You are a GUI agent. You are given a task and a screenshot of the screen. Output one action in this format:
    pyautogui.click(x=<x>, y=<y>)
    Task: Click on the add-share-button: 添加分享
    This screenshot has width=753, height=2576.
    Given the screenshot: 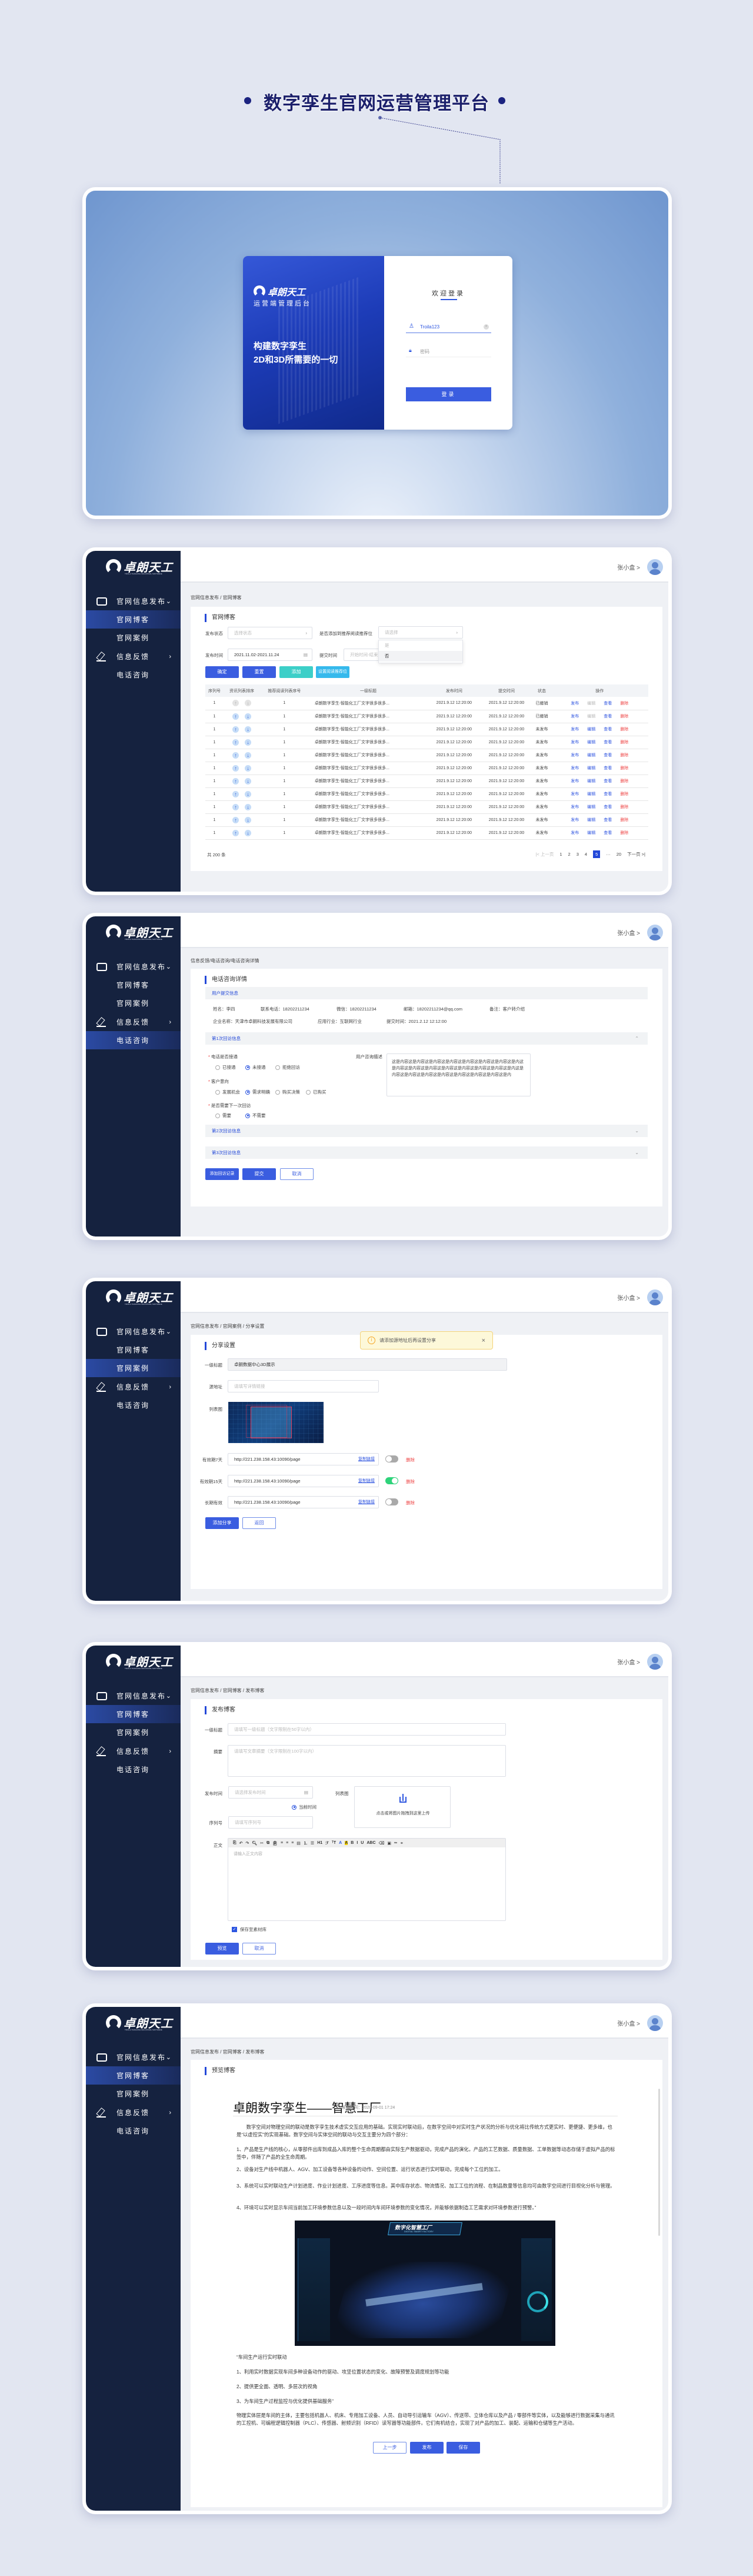 What is the action you would take?
    pyautogui.click(x=222, y=1523)
    